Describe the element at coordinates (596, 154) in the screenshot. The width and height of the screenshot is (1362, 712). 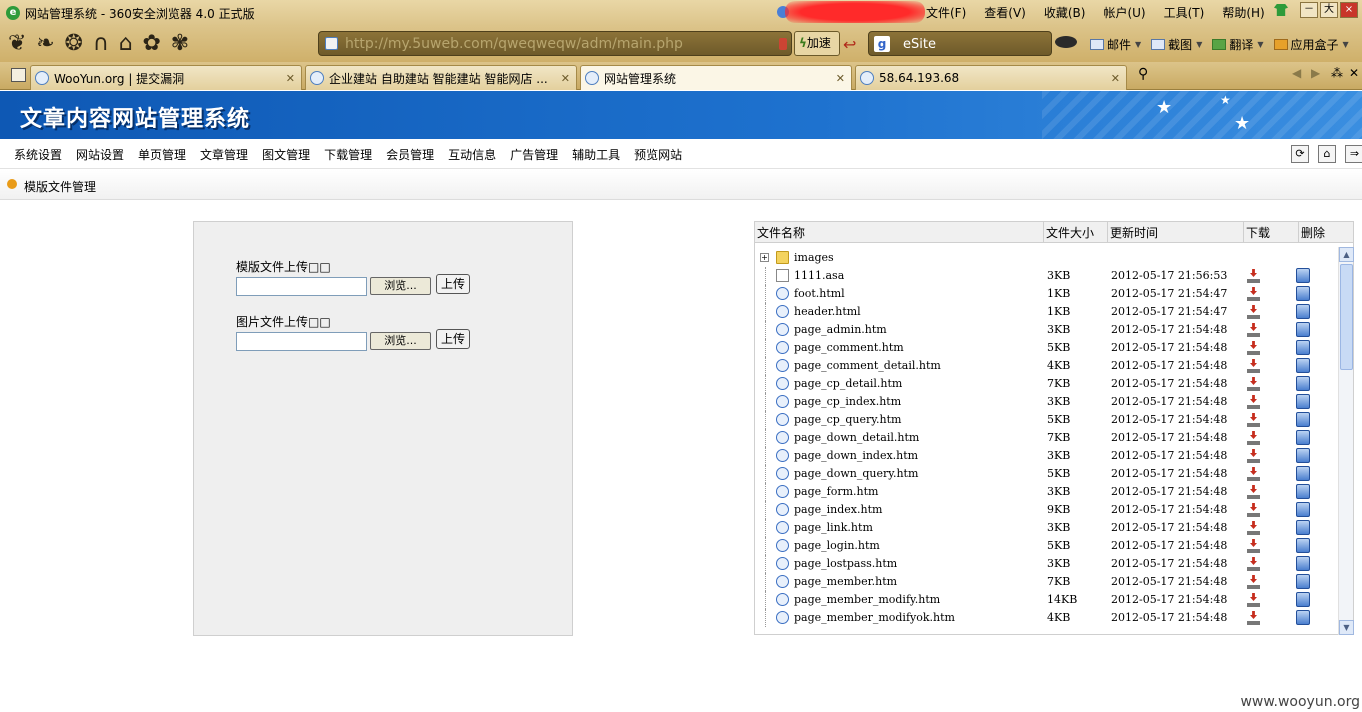
I see `nav-tools: 辅助工具` at that location.